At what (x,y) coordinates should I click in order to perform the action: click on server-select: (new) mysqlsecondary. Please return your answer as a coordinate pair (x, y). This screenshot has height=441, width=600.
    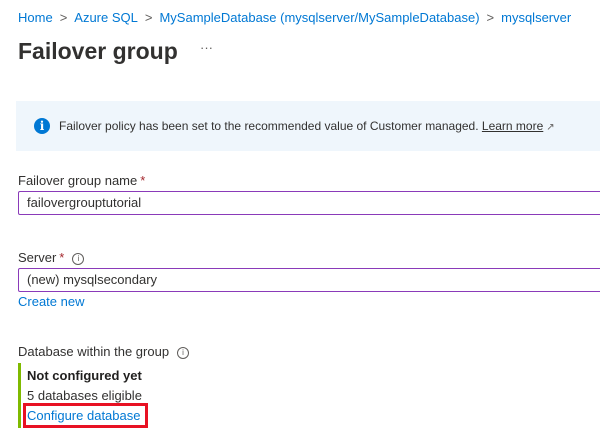
    Looking at the image, I should click on (309, 280).